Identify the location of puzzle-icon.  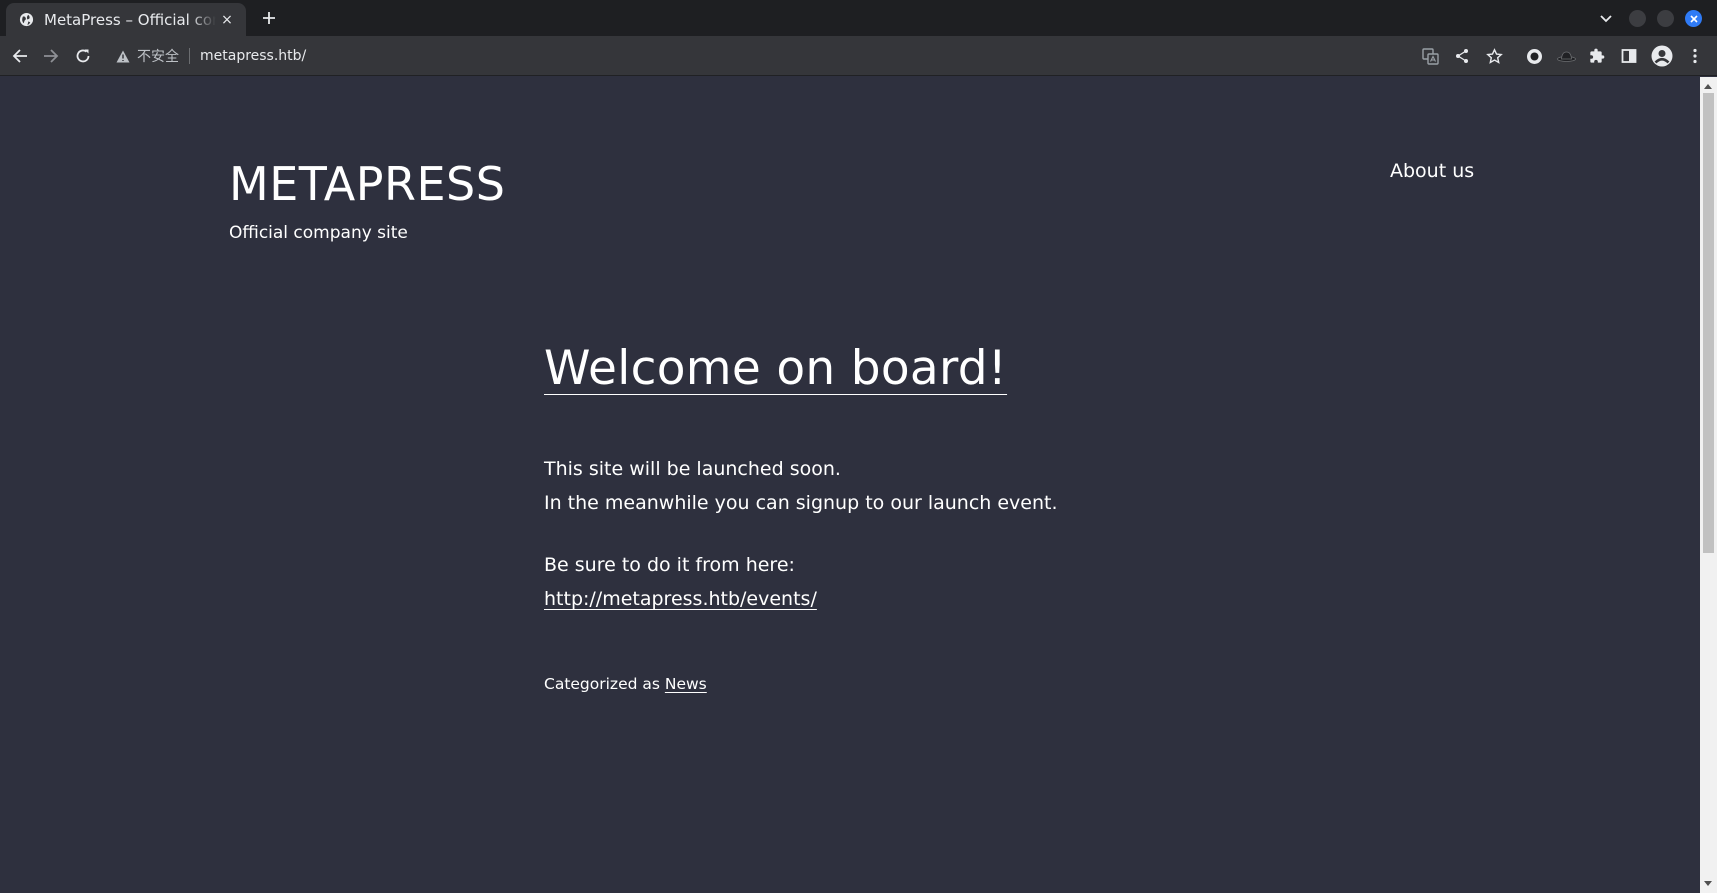
(1597, 56).